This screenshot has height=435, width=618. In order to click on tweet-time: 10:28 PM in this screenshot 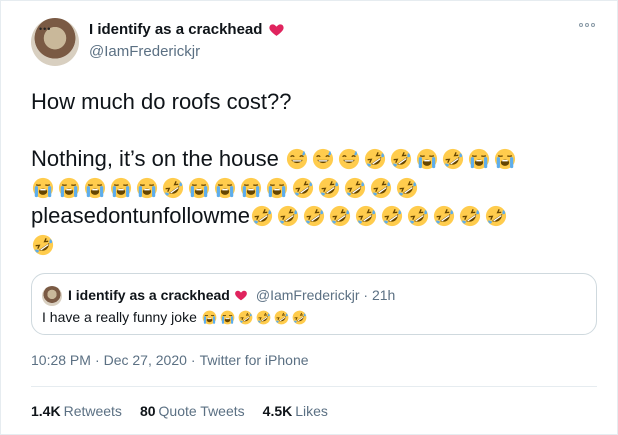, I will do `click(61, 360)`.